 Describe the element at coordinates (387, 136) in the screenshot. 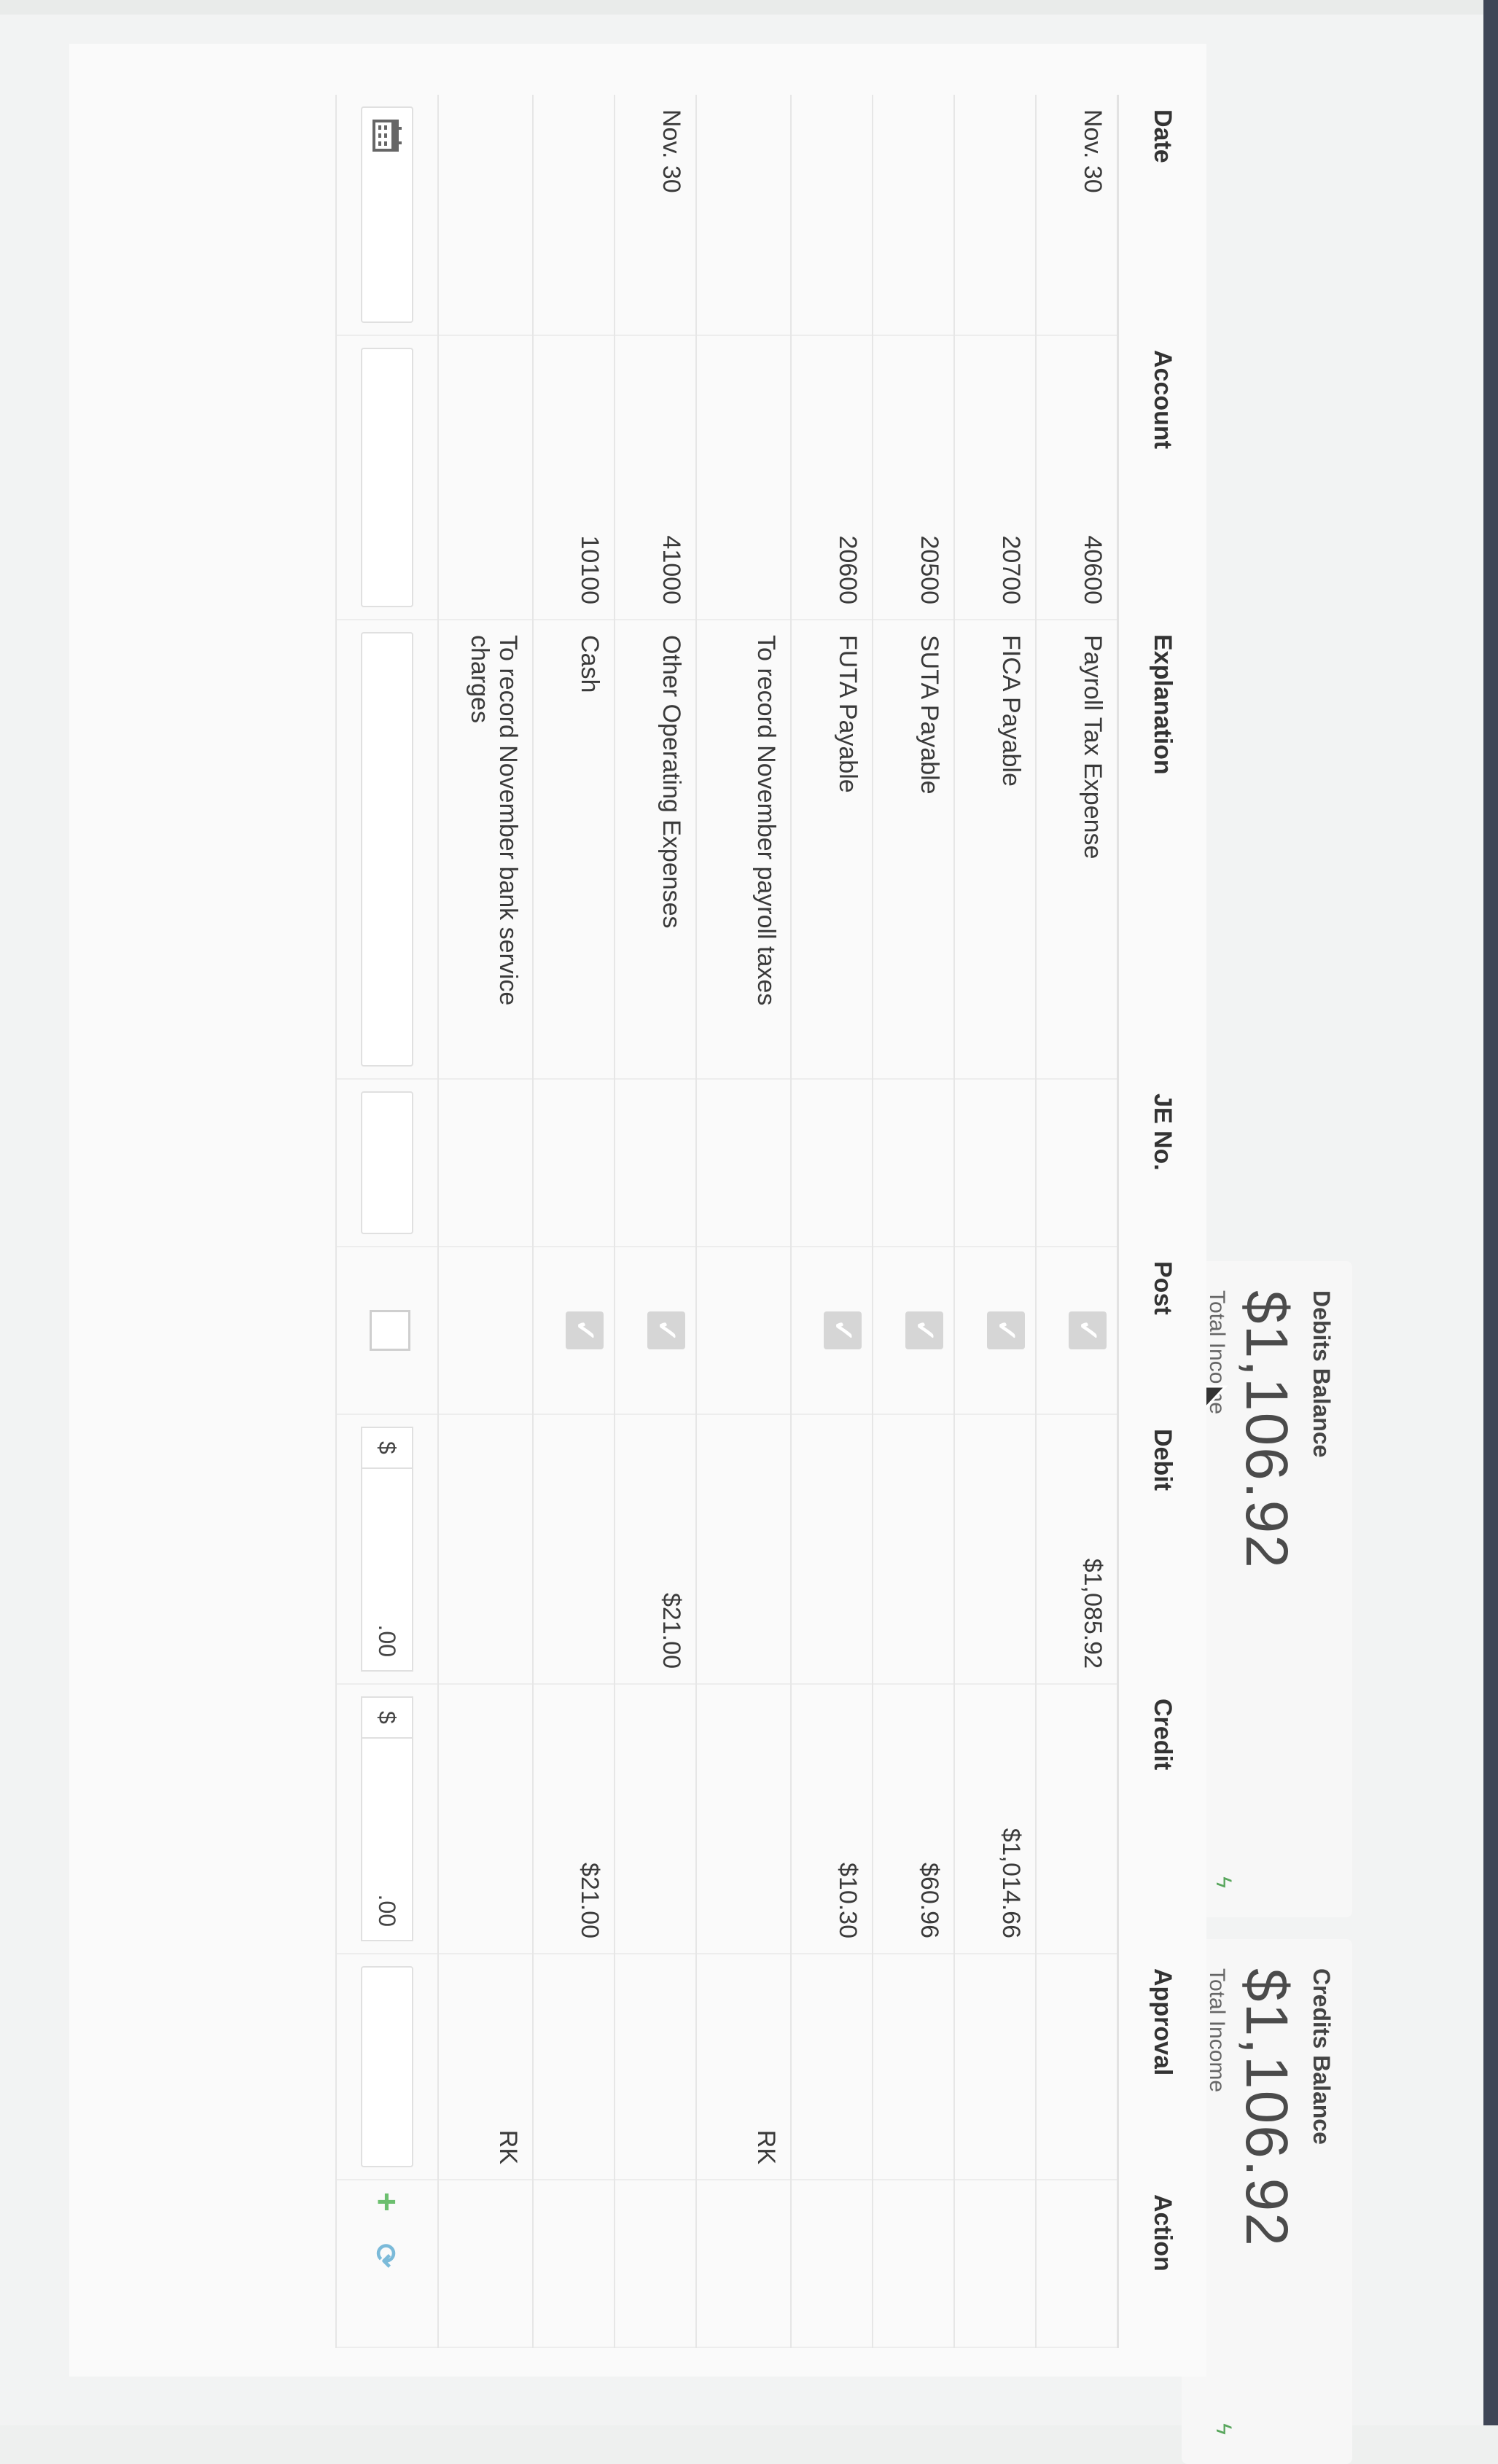

I see `calendar-icon` at that location.